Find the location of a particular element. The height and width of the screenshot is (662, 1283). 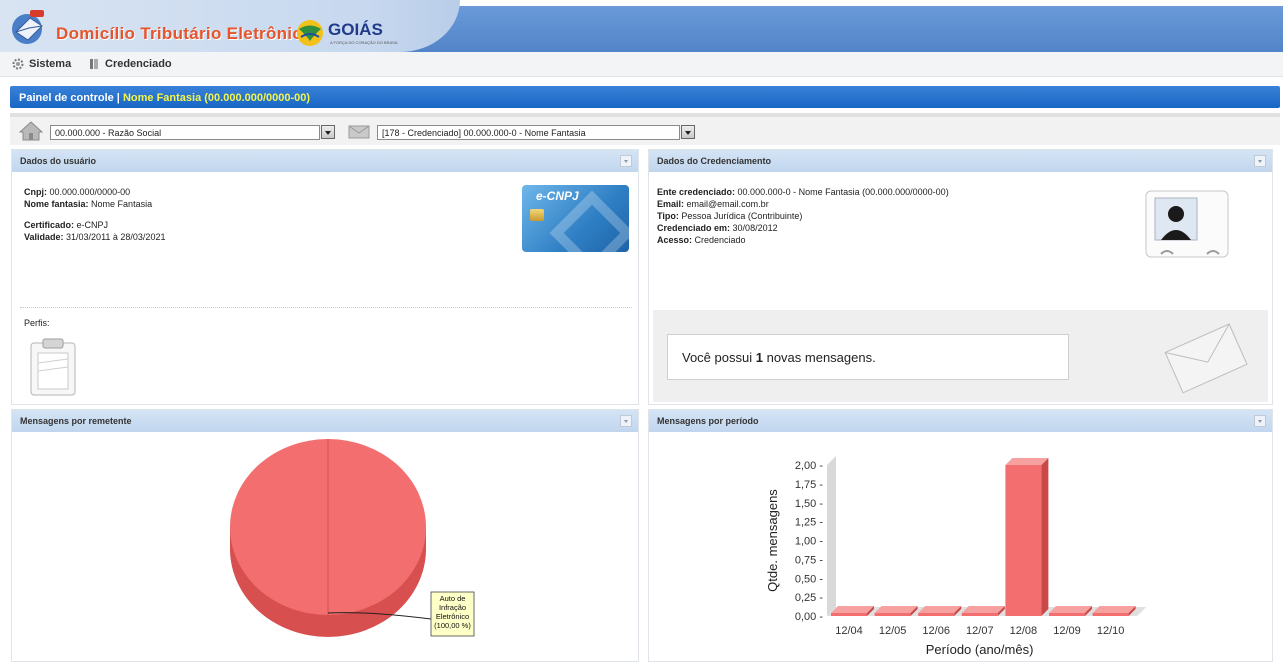

y-tick-label: 0,25 - is located at coordinates (809, 598).